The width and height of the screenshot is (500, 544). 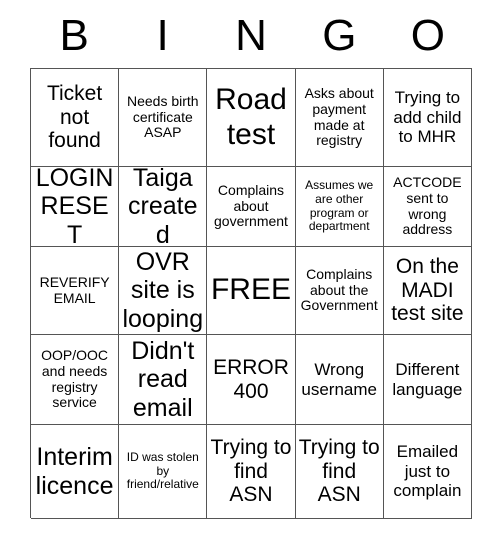 I want to click on bingo-cell-r2c5: ACTCODE sent to wrong address, so click(x=427, y=207).